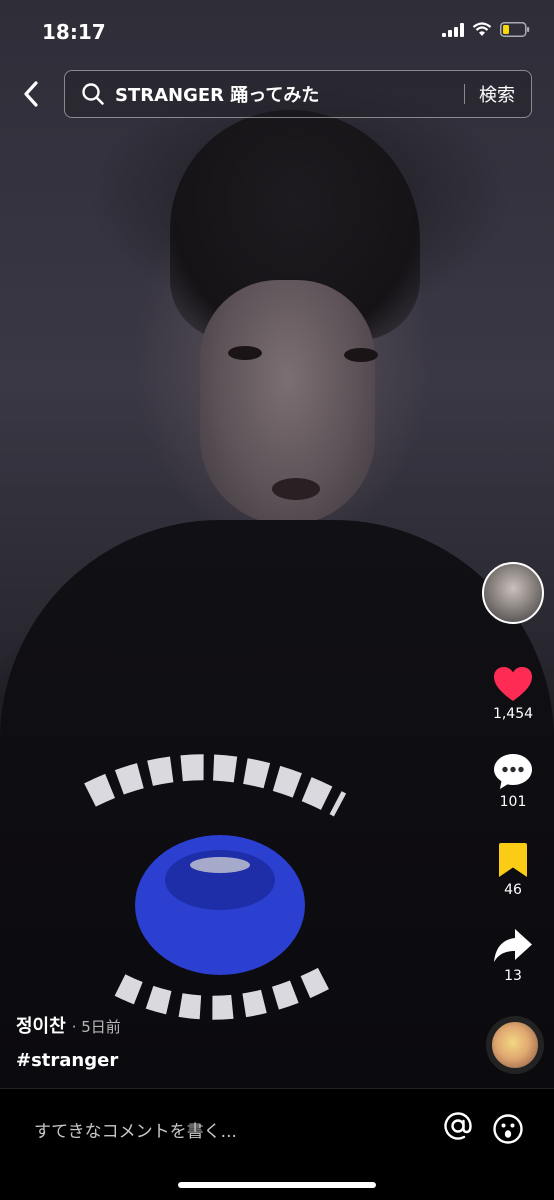 Image resolution: width=554 pixels, height=1200 pixels. Describe the element at coordinates (277, 33) in the screenshot. I see `status-bar: 18:17` at that location.